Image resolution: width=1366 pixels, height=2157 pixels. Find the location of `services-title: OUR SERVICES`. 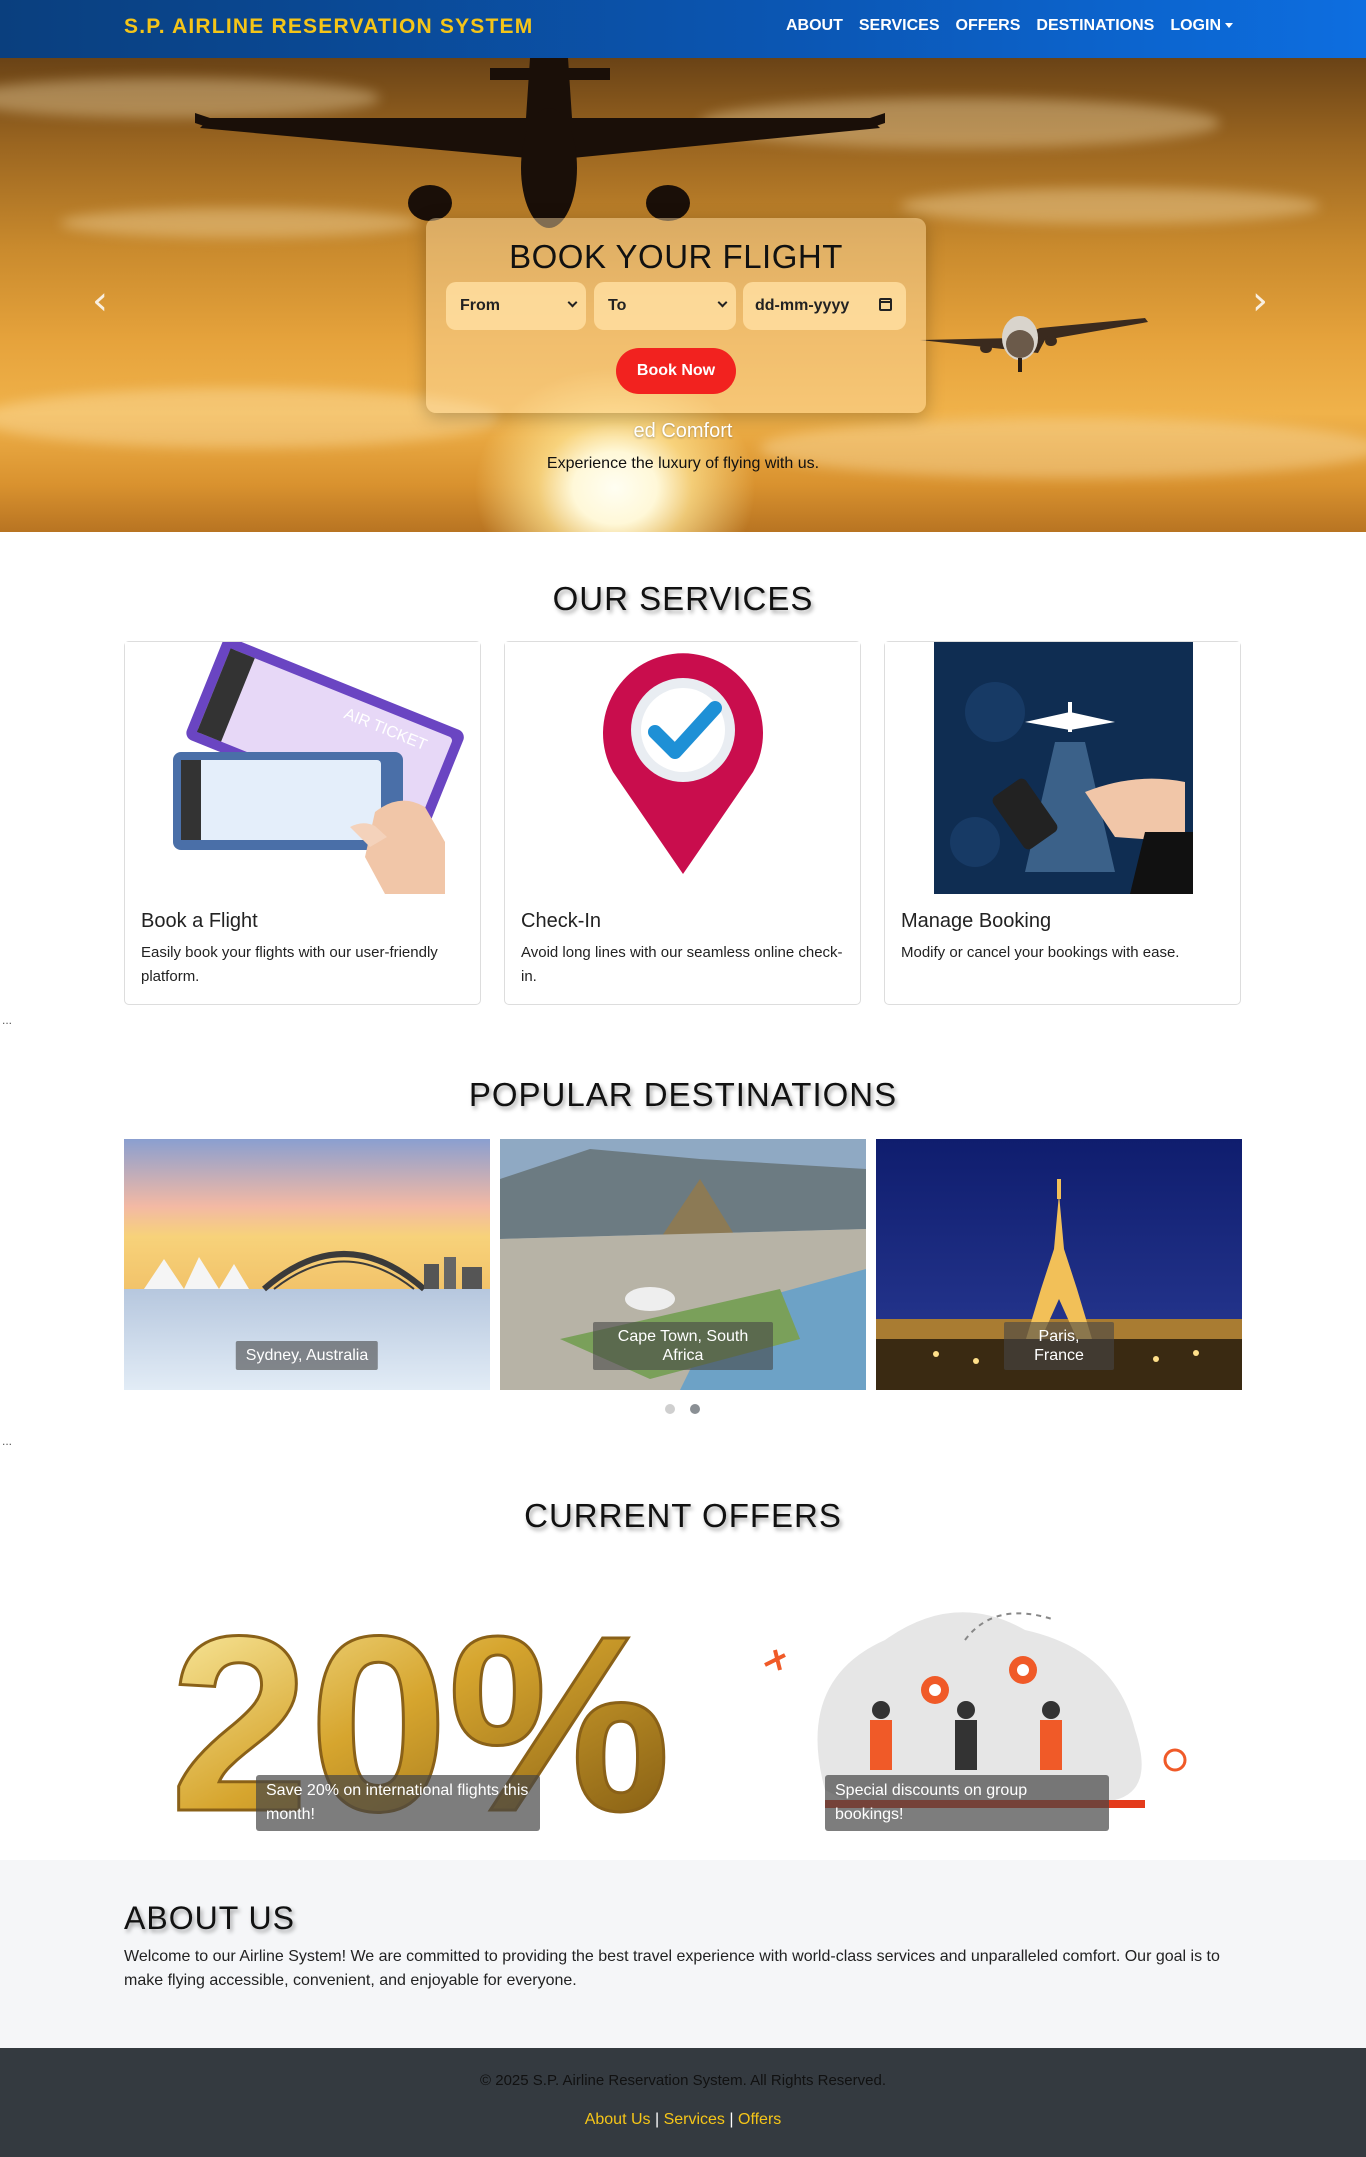

services-title: OUR SERVICES is located at coordinates (683, 598).